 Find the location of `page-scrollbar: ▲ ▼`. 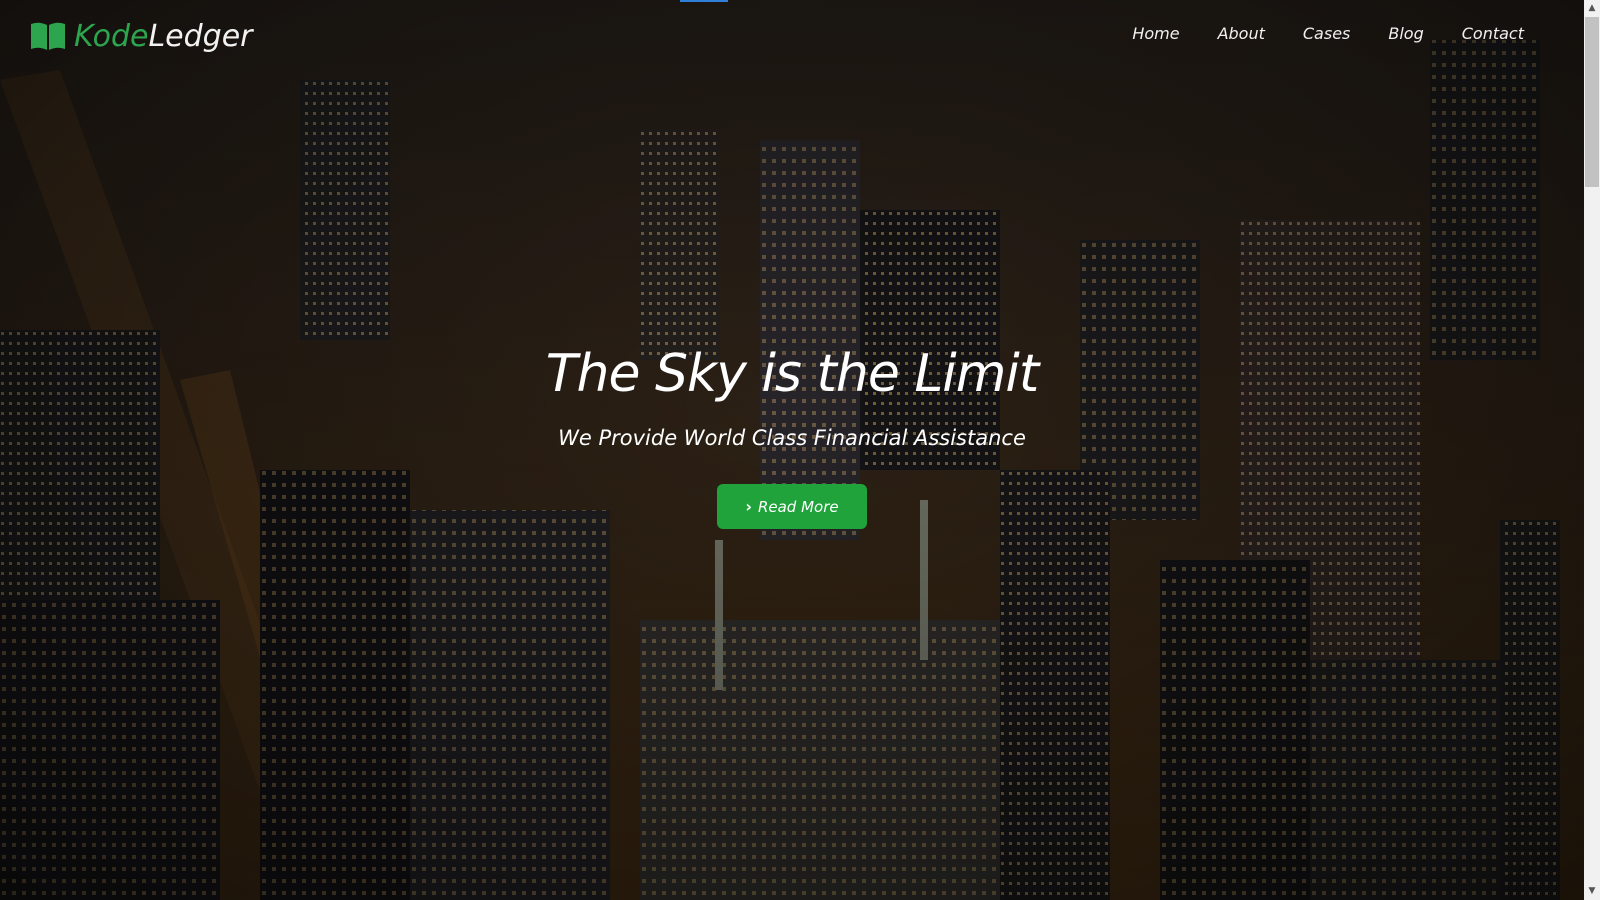

page-scrollbar: ▲ ▼ is located at coordinates (1592, 450).